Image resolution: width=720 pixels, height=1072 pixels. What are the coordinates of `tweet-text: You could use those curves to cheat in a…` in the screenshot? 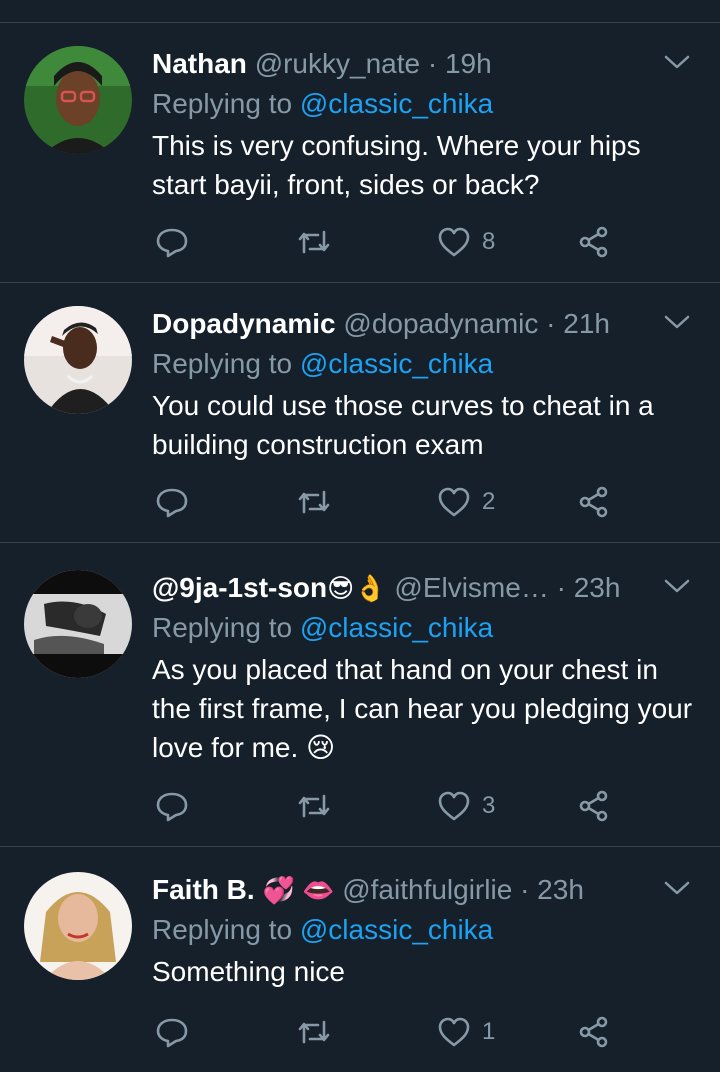 It's located at (403, 425).